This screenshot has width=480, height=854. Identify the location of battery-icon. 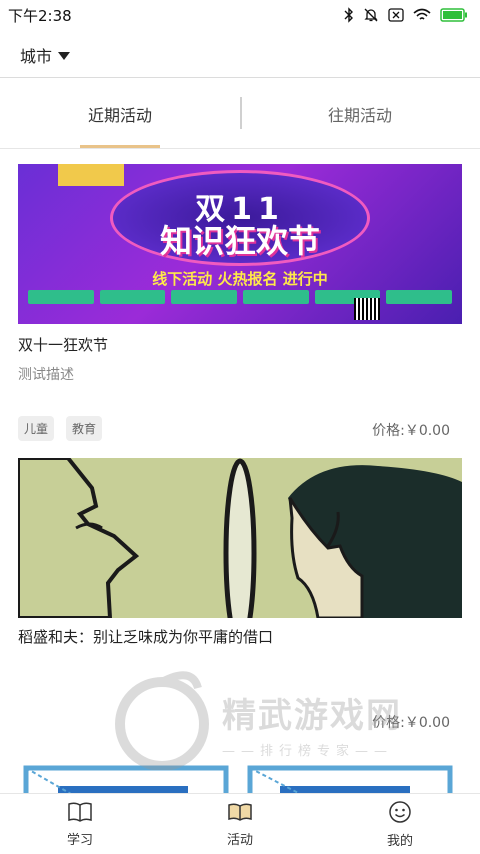
(453, 15).